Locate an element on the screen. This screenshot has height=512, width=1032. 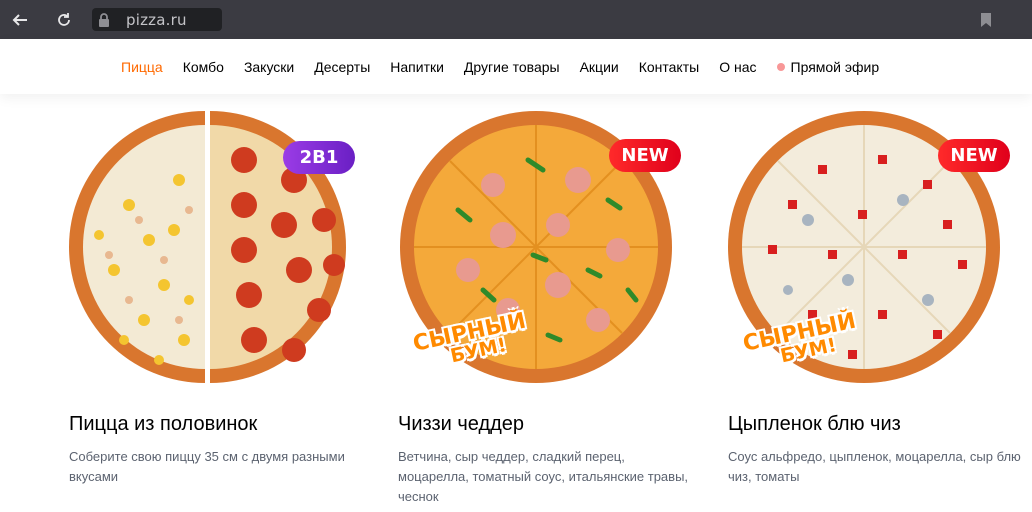
back-arrow-icon is located at coordinates (20, 20).